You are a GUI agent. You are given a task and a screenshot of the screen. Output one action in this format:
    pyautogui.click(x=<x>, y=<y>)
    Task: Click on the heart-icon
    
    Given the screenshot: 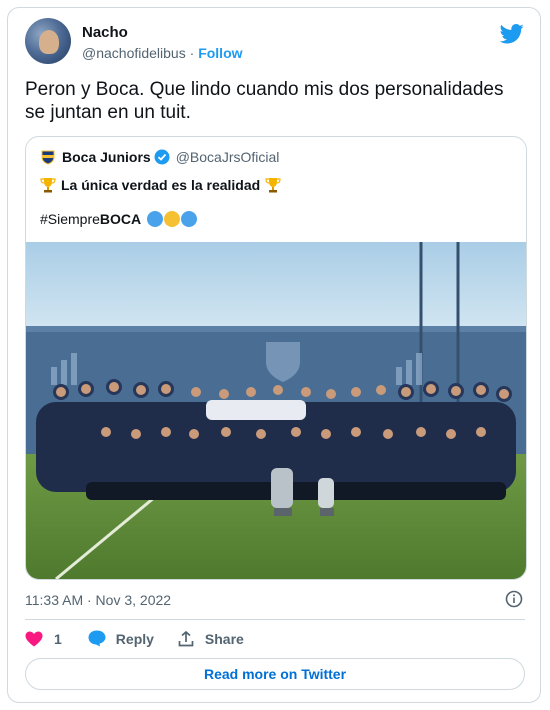 What is the action you would take?
    pyautogui.click(x=34, y=638)
    